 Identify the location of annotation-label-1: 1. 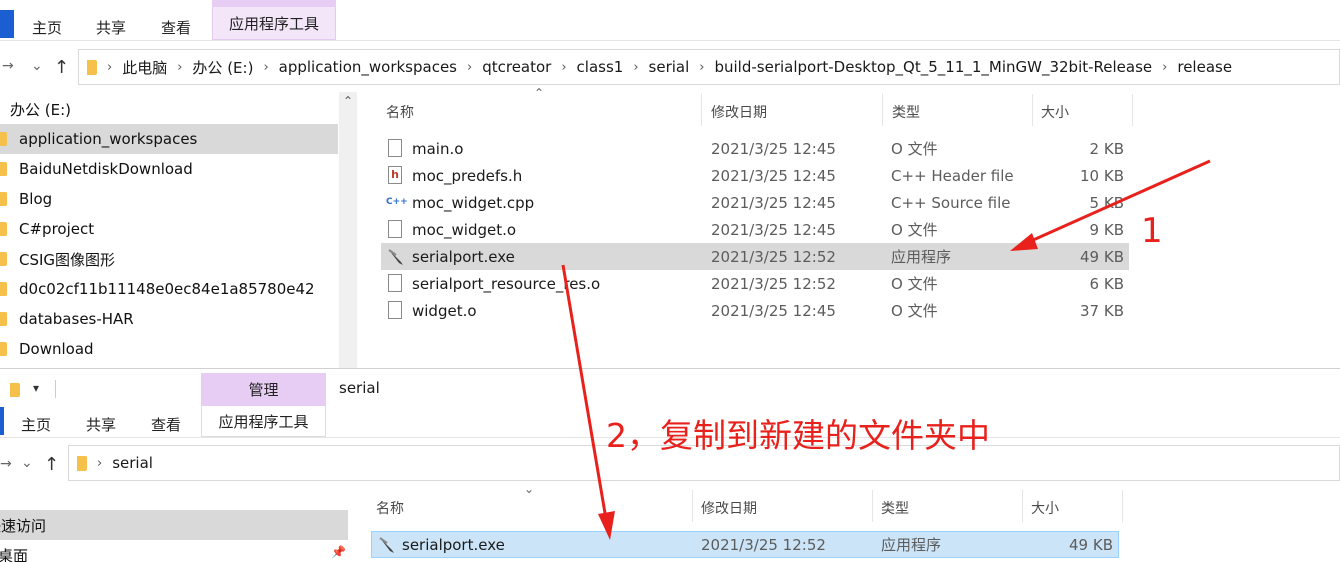
(1152, 231).